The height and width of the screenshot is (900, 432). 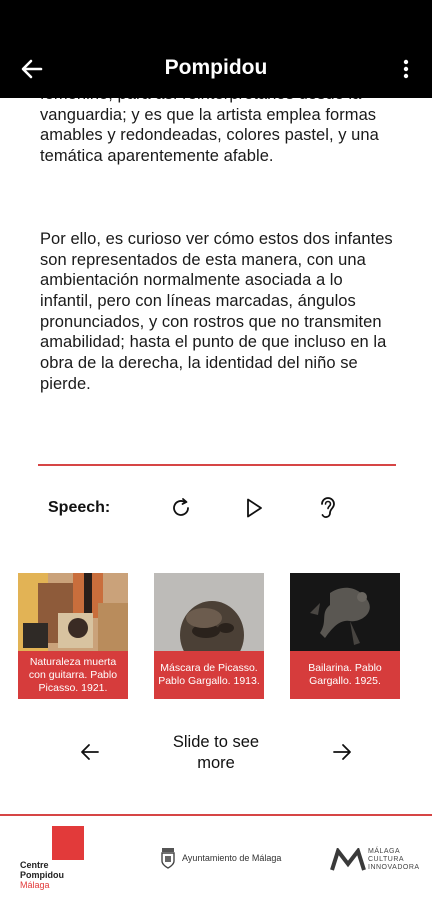 I want to click on back-button, so click(x=32, y=69).